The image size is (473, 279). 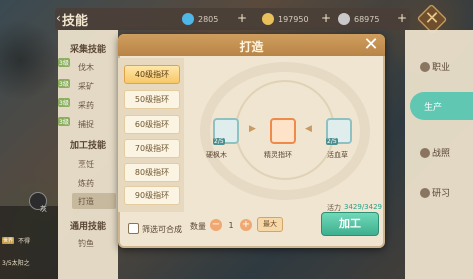 I want to click on tab-label: 生产, so click(x=433, y=108).